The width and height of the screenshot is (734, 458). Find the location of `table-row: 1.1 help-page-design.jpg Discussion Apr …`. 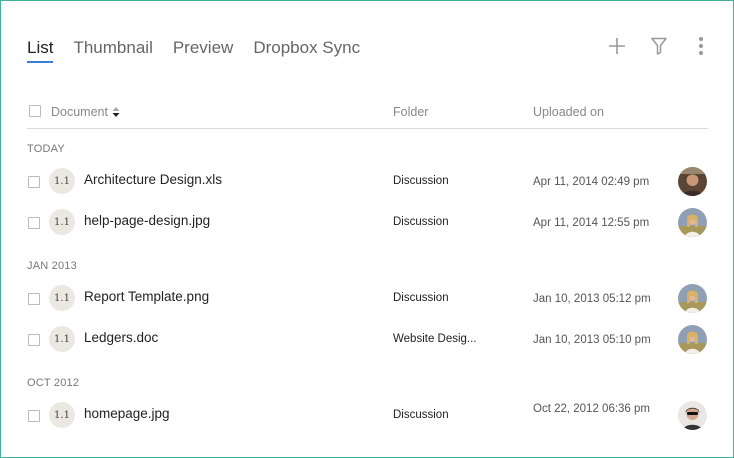

table-row: 1.1 help-page-design.jpg Discussion Apr … is located at coordinates (367, 222).